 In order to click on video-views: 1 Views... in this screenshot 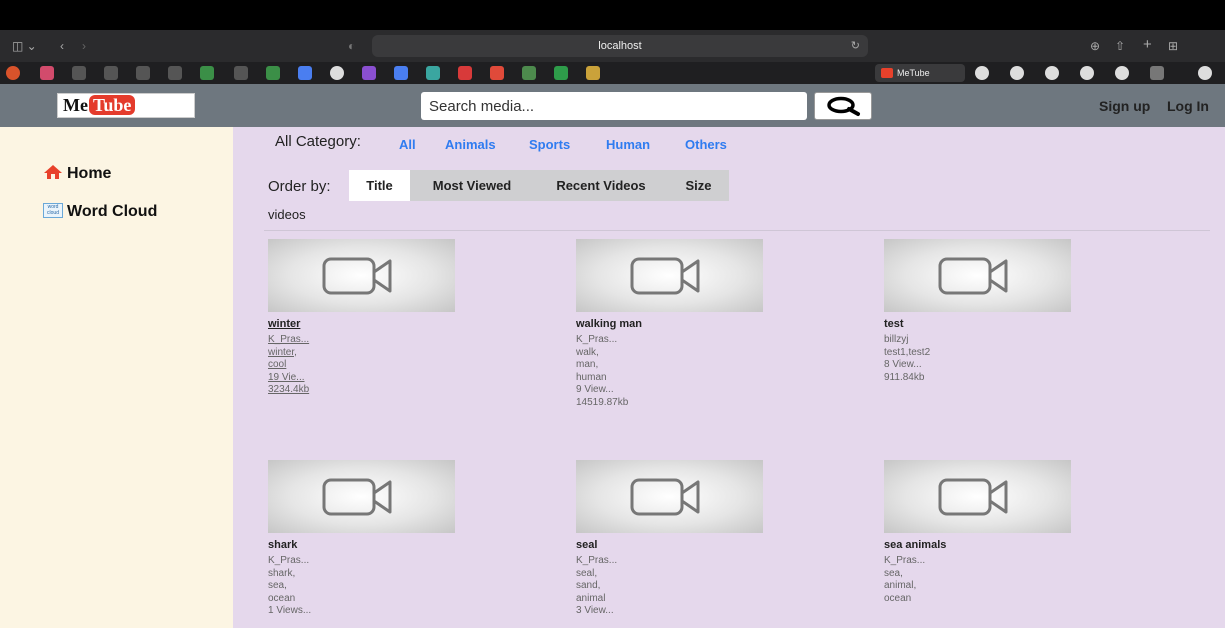, I will do `click(290, 610)`.